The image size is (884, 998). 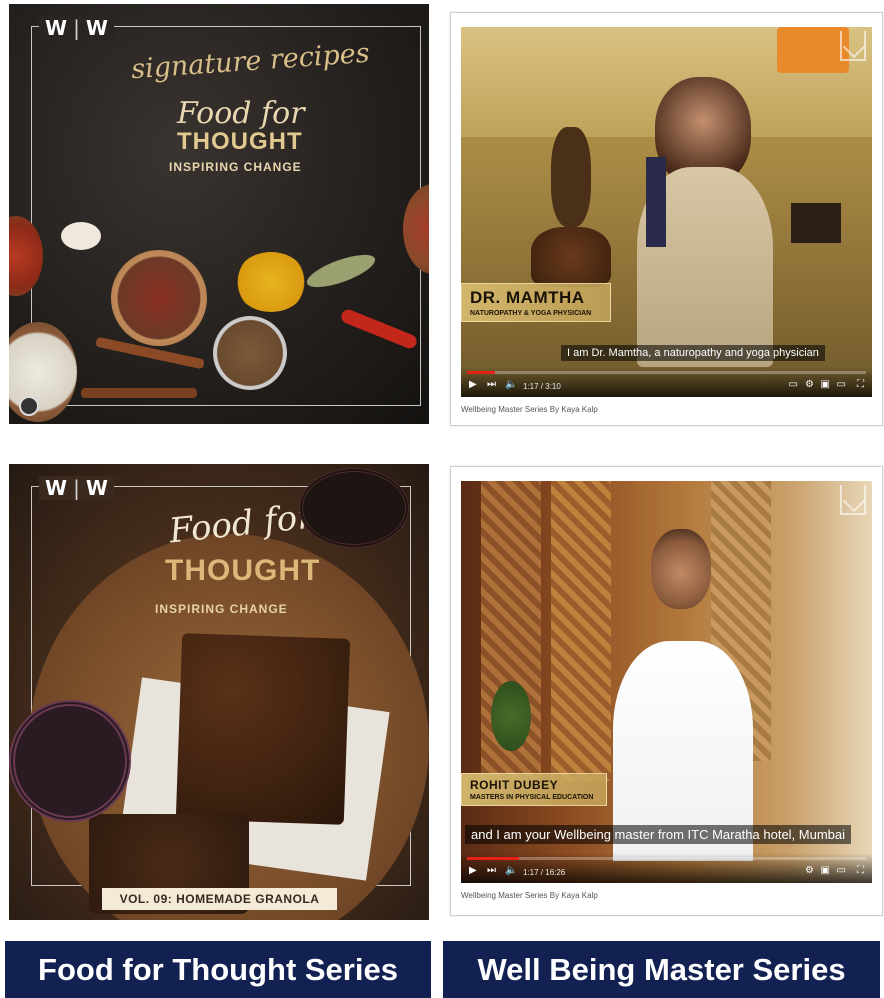 What do you see at coordinates (159, 298) in the screenshot?
I see `peppercorn-bowl-image` at bounding box center [159, 298].